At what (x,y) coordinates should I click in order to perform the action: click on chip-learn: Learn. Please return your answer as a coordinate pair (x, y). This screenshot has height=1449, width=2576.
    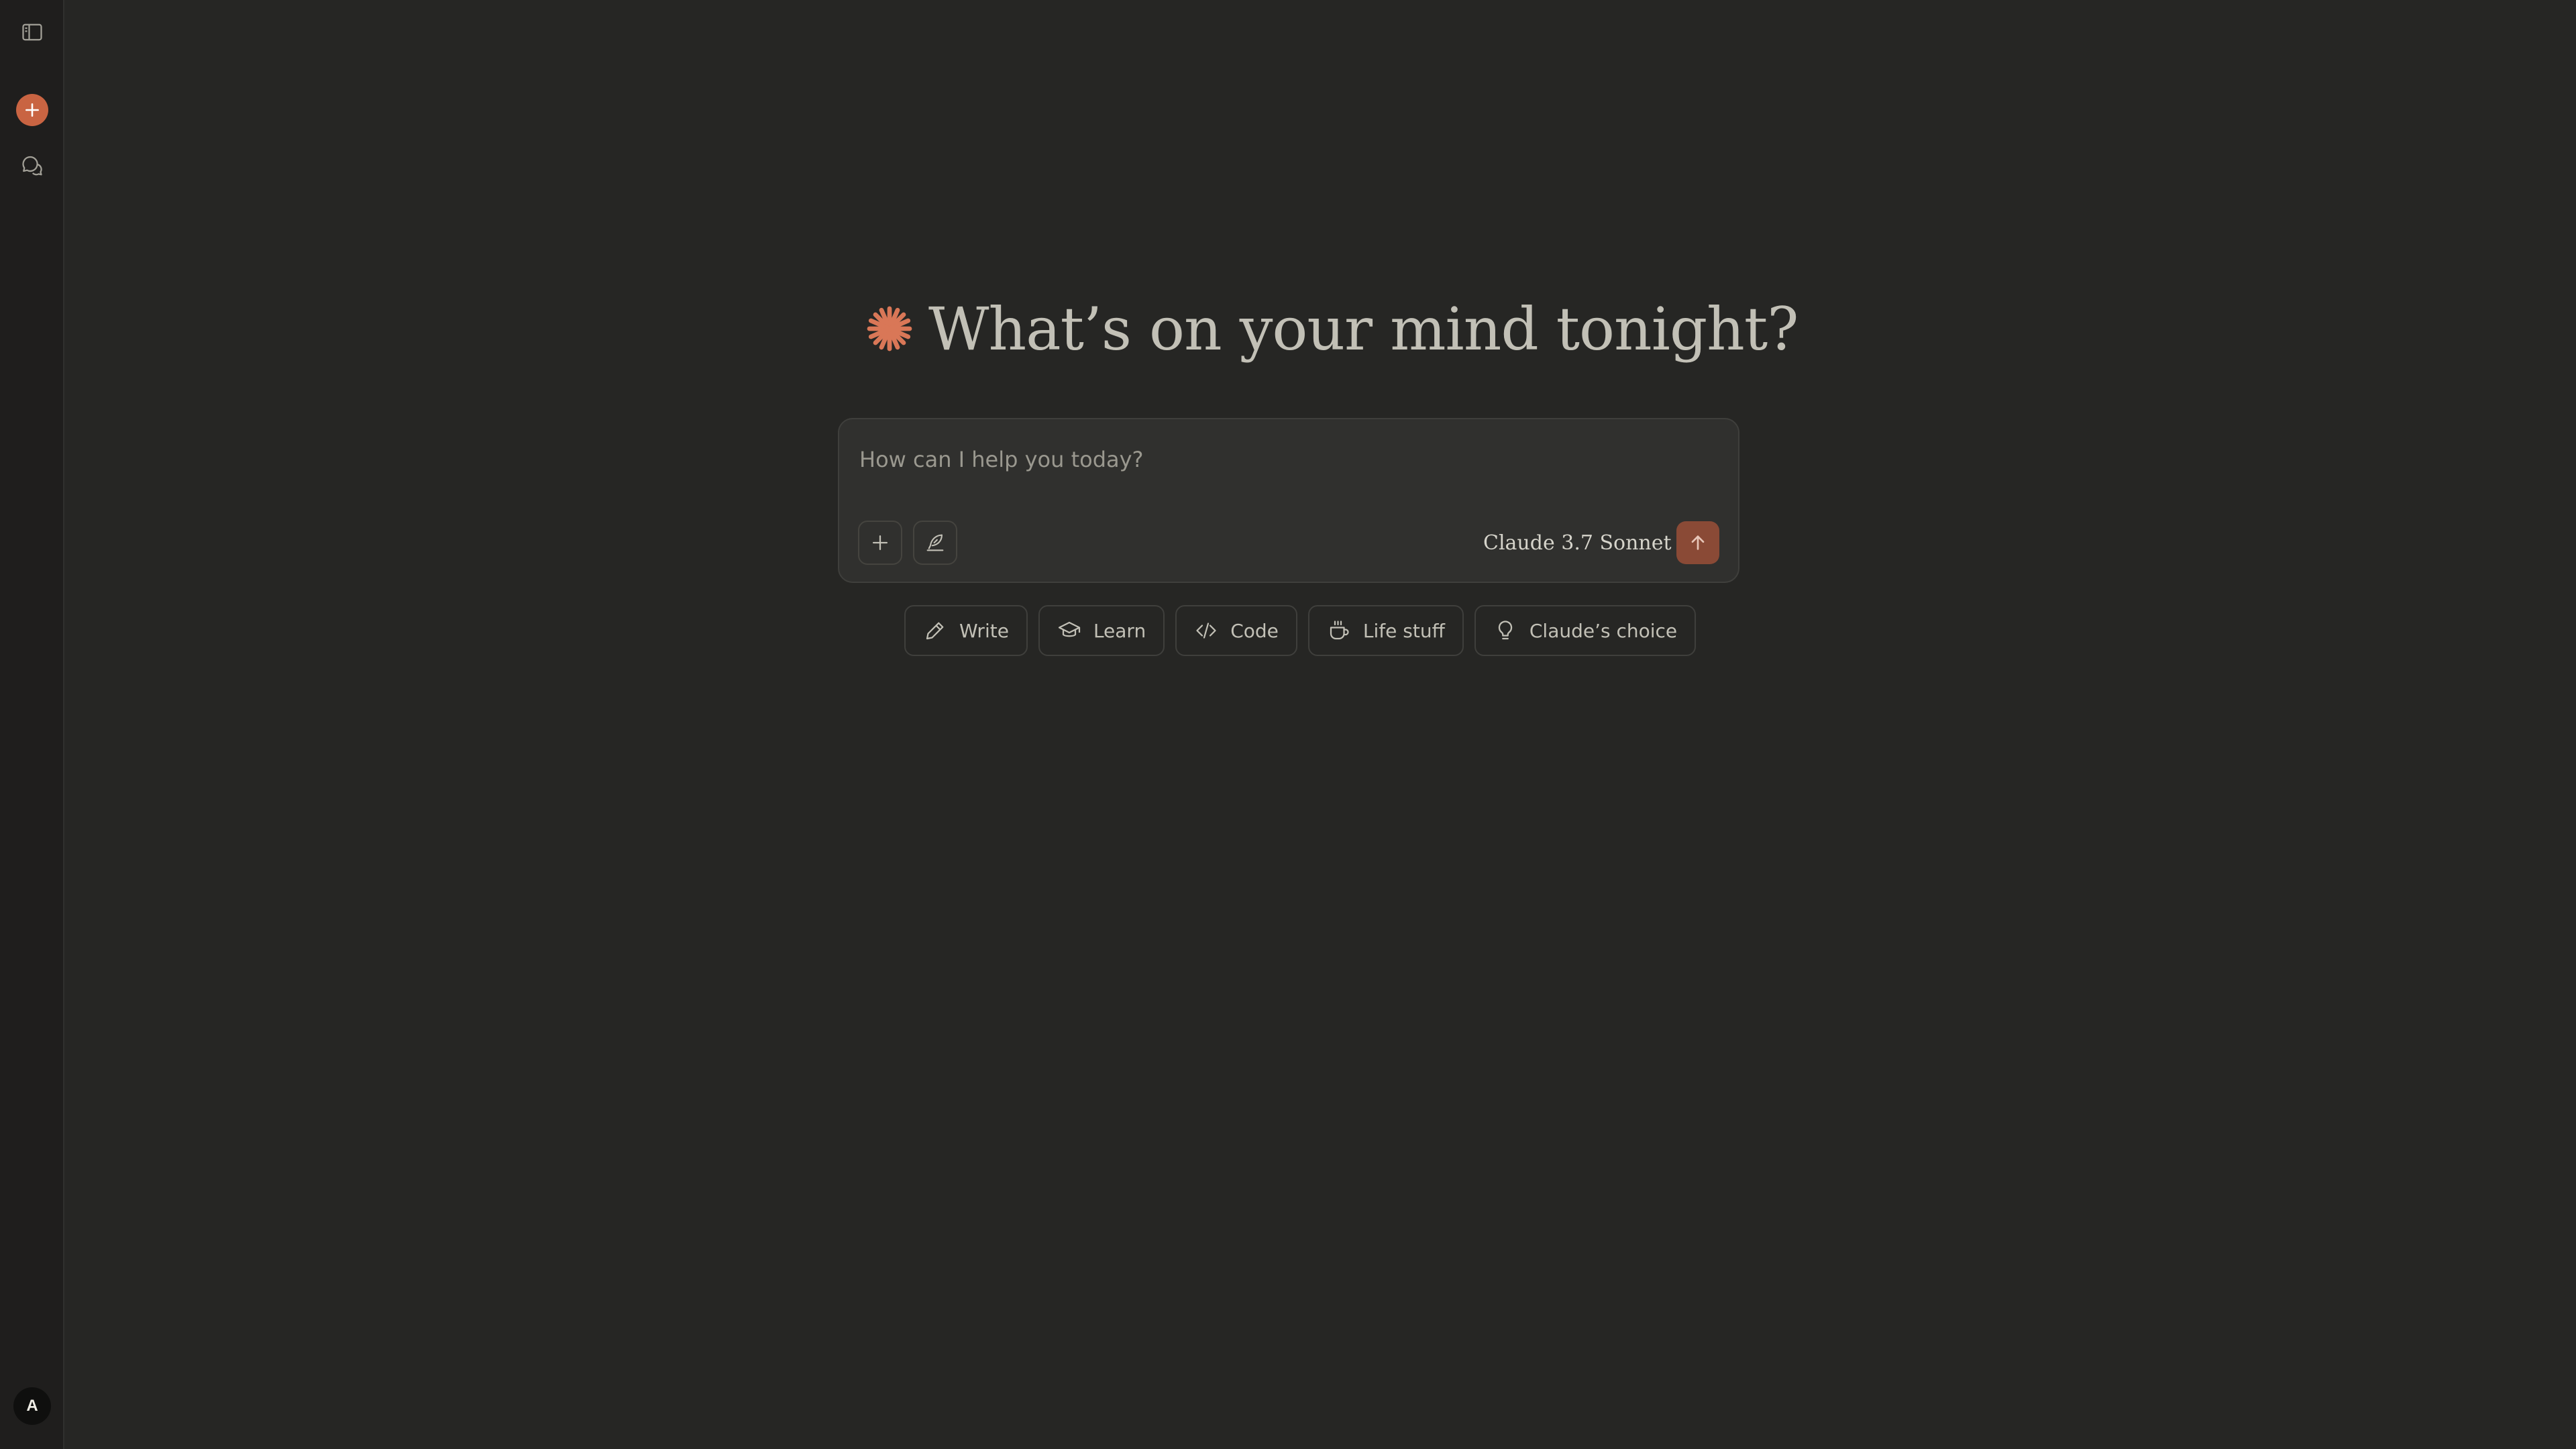
    Looking at the image, I should click on (1101, 630).